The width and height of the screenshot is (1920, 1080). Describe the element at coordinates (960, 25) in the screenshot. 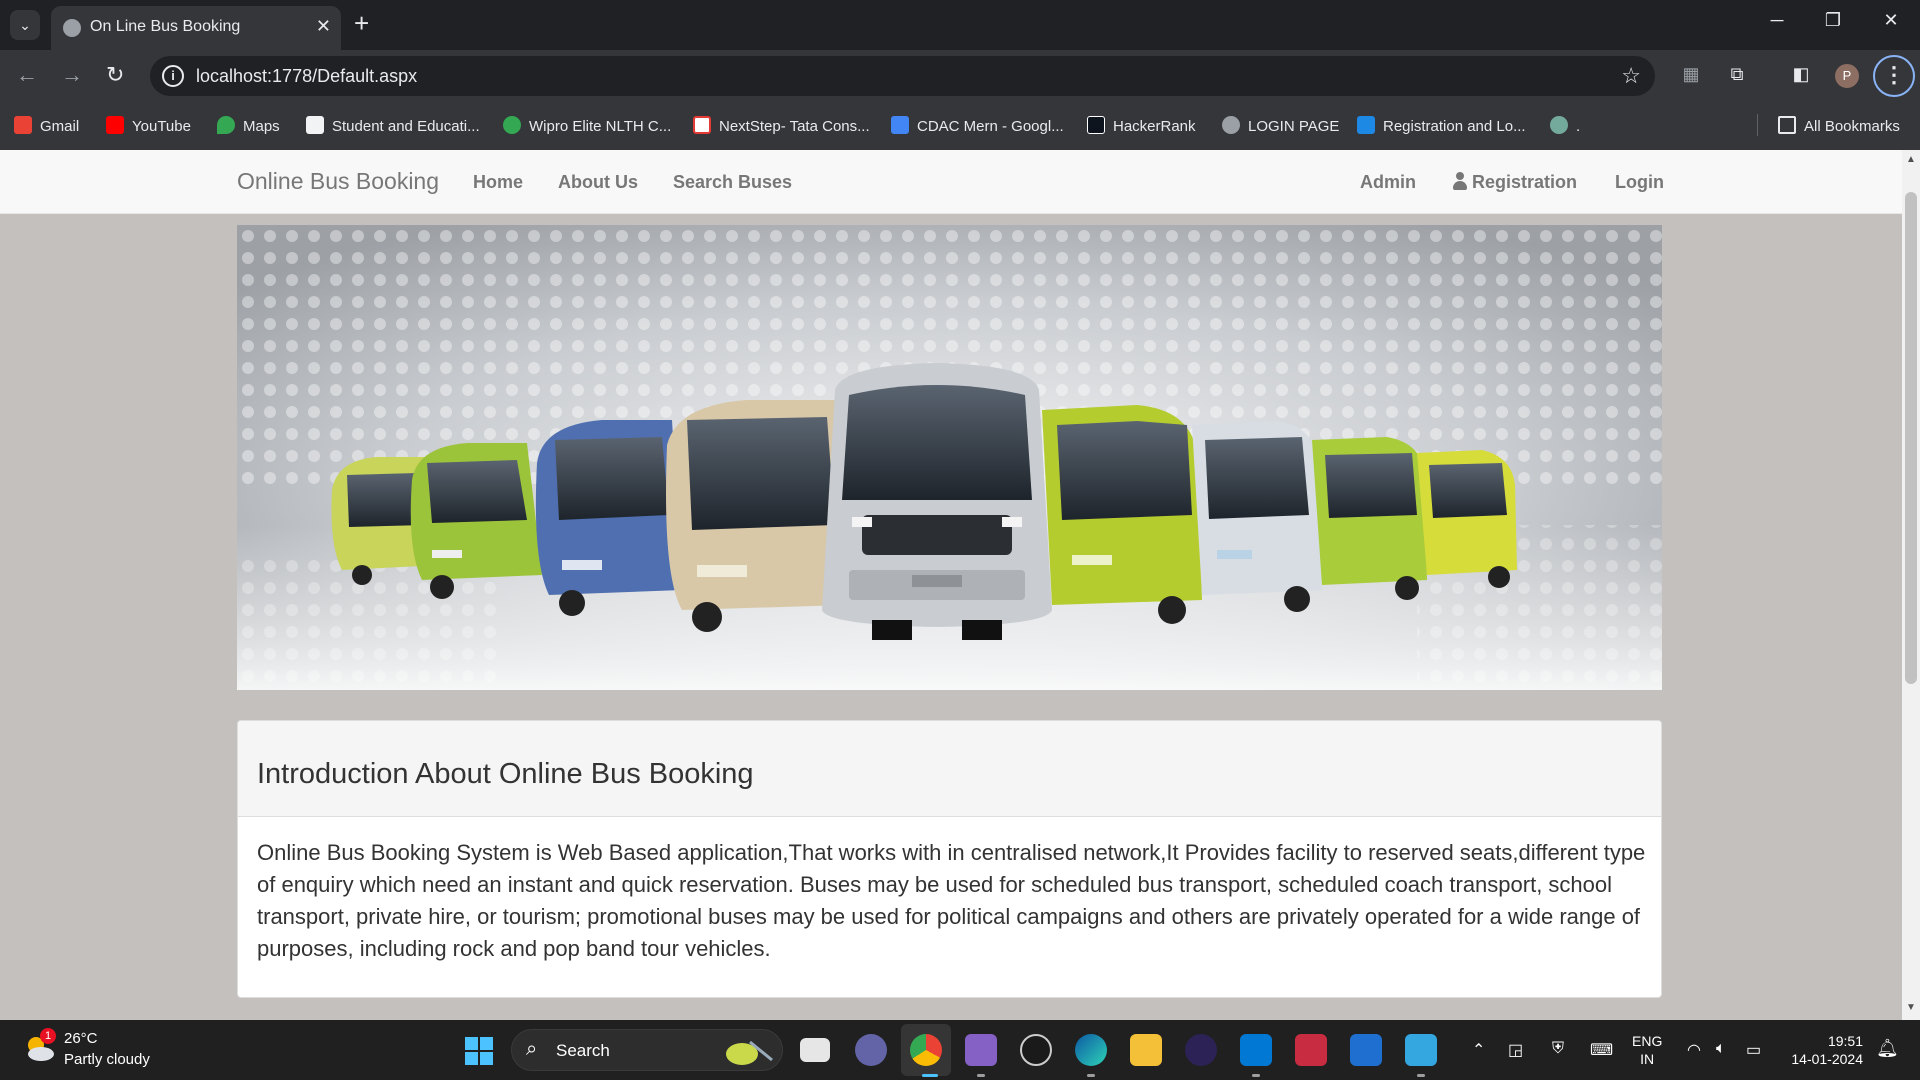

I see `browser-tabstrip: ⌄ On Line Bus Booking ✕ + ─ ❐ ✕` at that location.